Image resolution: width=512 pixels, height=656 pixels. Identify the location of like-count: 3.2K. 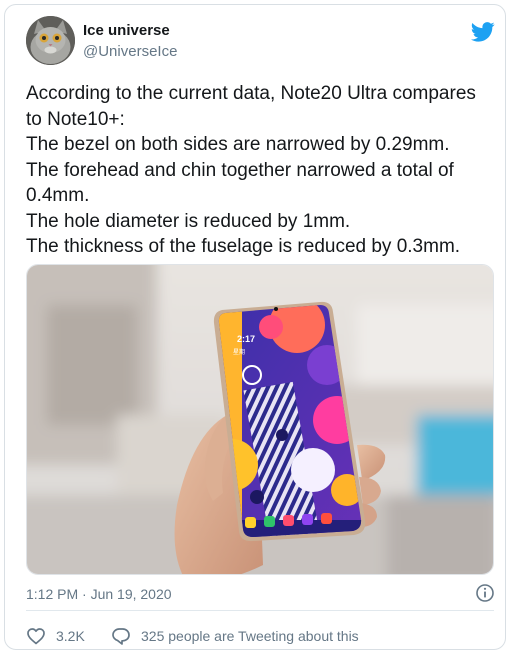
(70, 636).